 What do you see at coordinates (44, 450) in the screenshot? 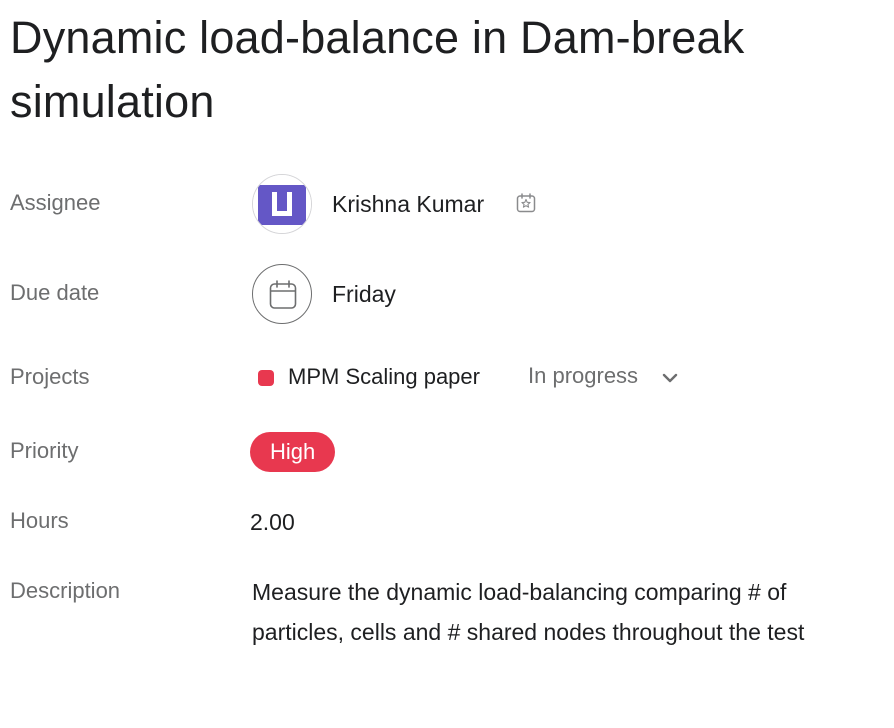
I see `priority-label: Priority` at bounding box center [44, 450].